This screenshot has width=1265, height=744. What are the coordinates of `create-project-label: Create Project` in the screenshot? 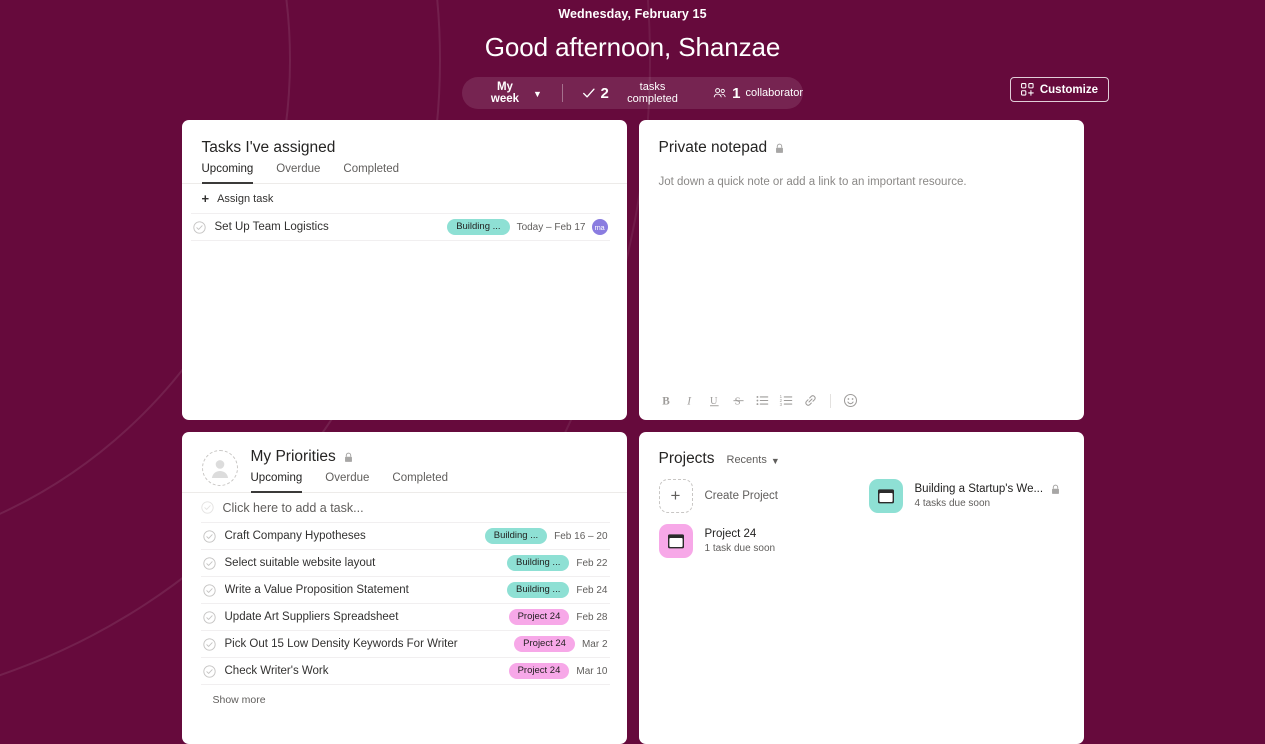 It's located at (741, 496).